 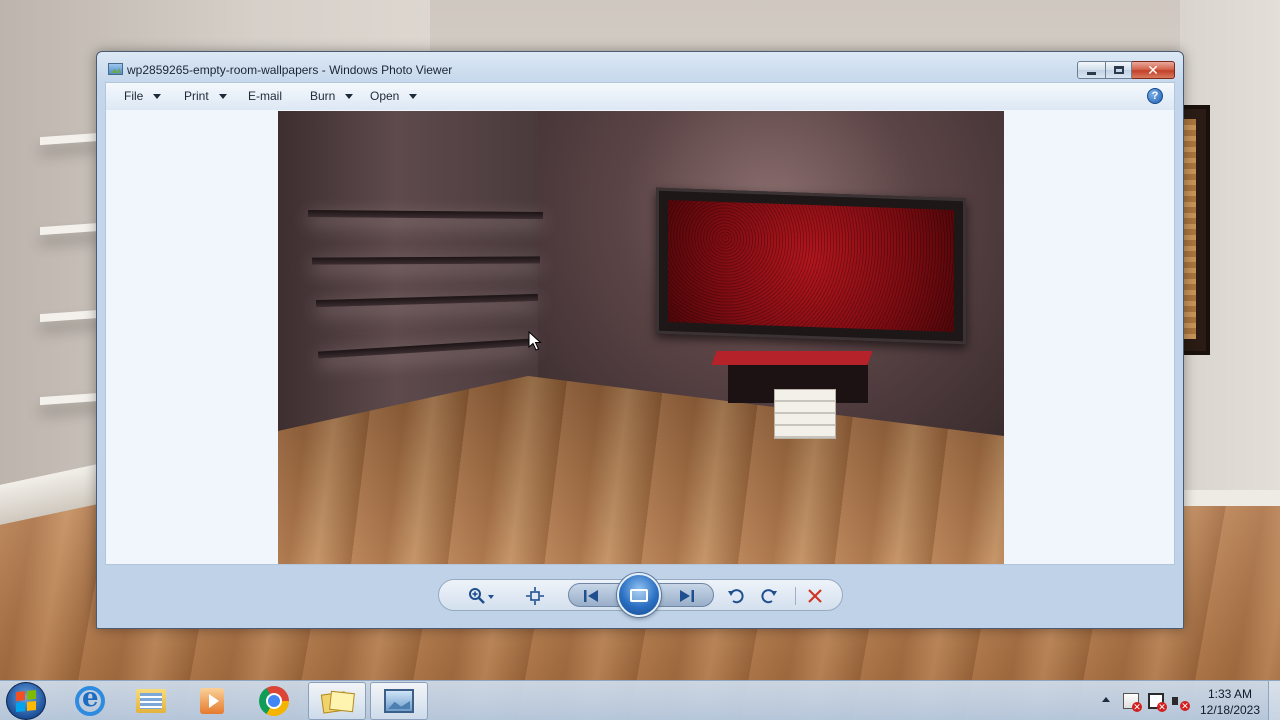 I want to click on minimize-button, so click(x=1091, y=70).